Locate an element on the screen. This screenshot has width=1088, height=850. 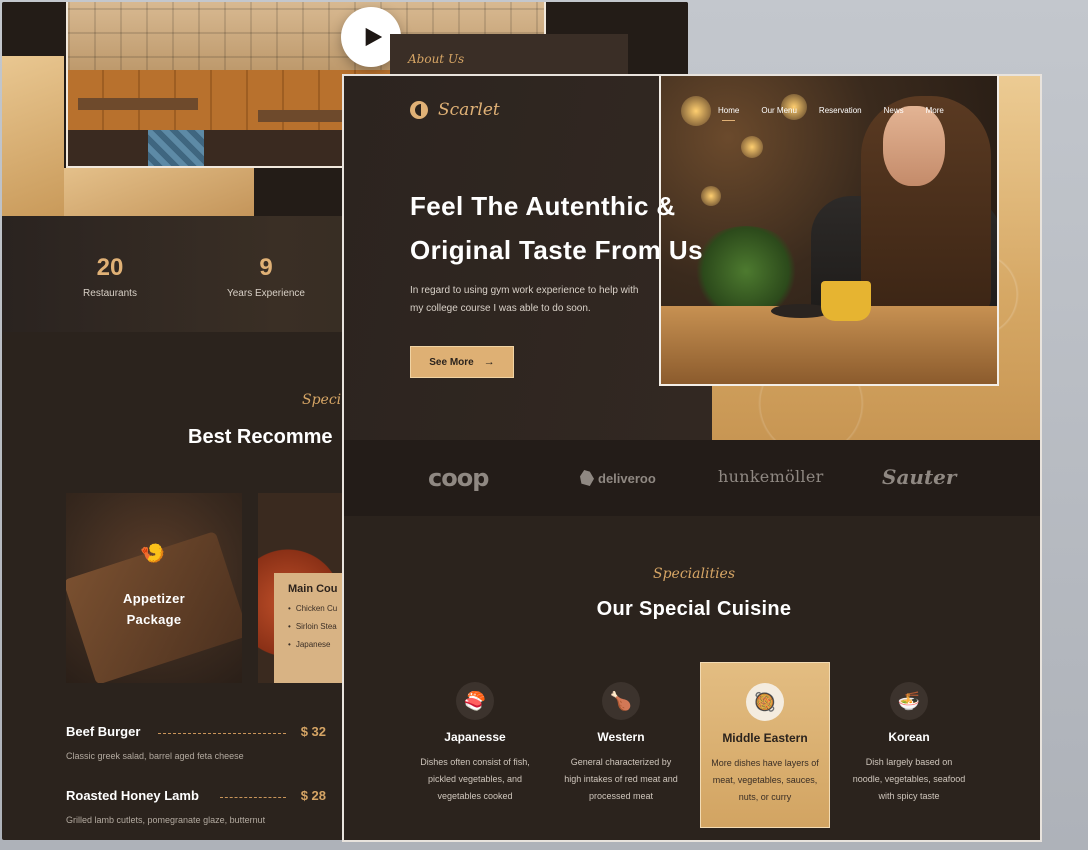
about-label: About Us is located at coordinates (436, 59).